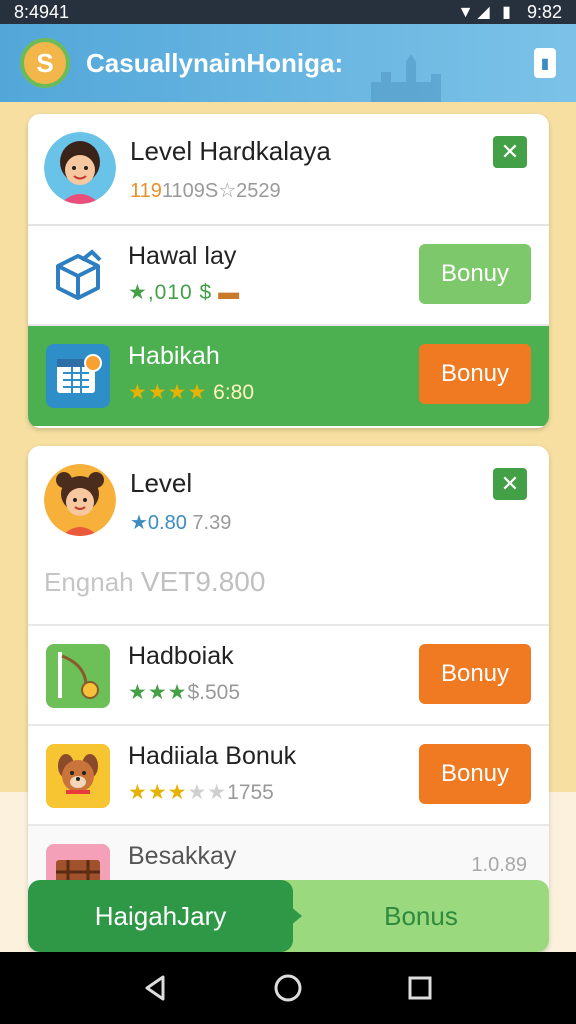  I want to click on item-value: 6:80, so click(234, 392).